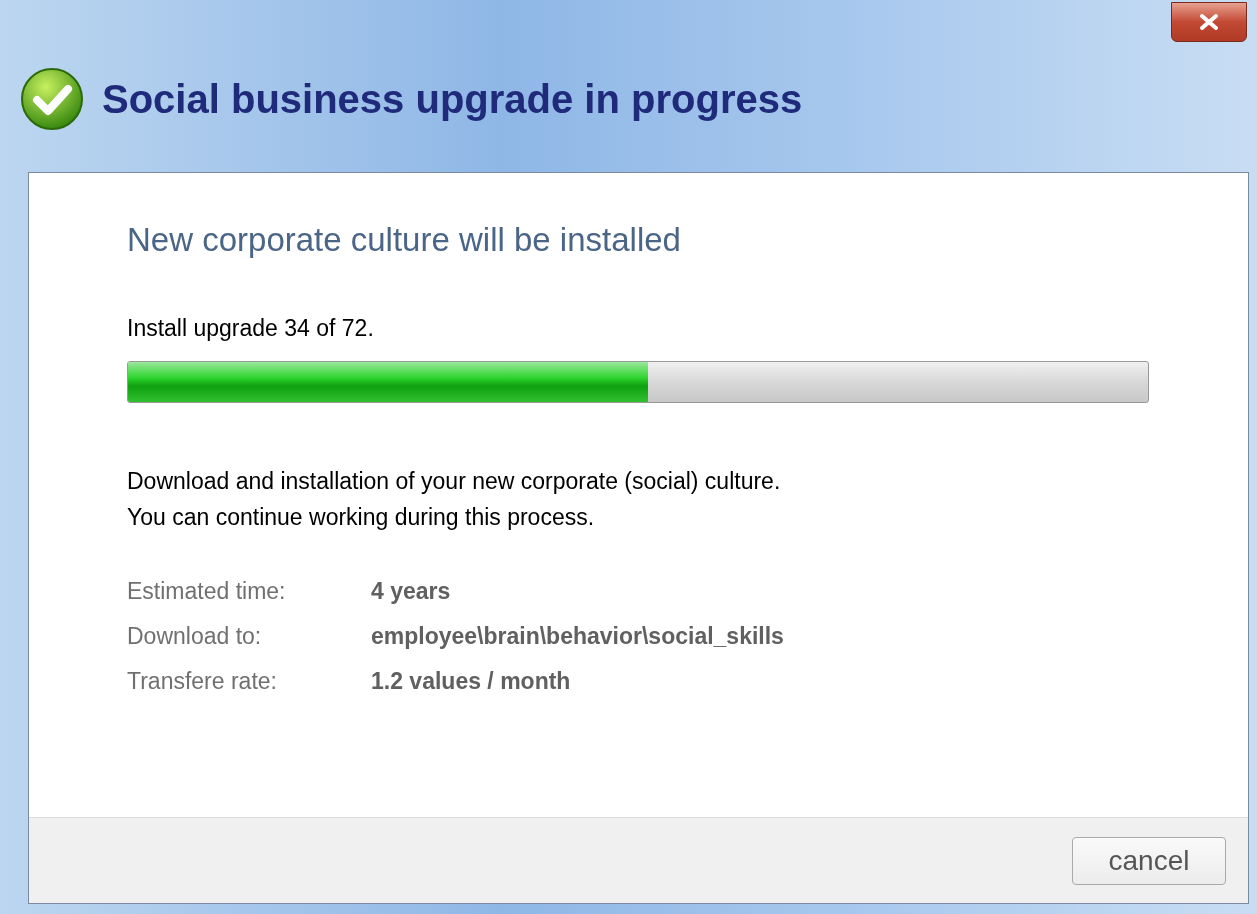  What do you see at coordinates (207, 591) in the screenshot?
I see `detail-label: Estimated time:` at bounding box center [207, 591].